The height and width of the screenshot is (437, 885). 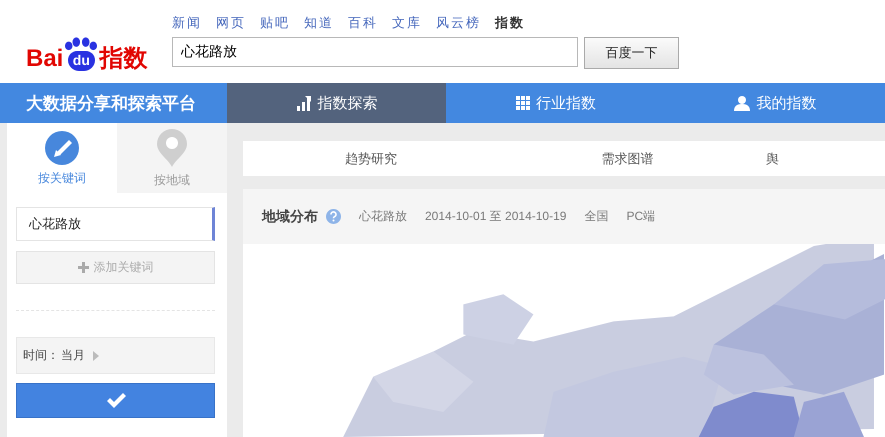 I want to click on caret-icon, so click(x=96, y=355).